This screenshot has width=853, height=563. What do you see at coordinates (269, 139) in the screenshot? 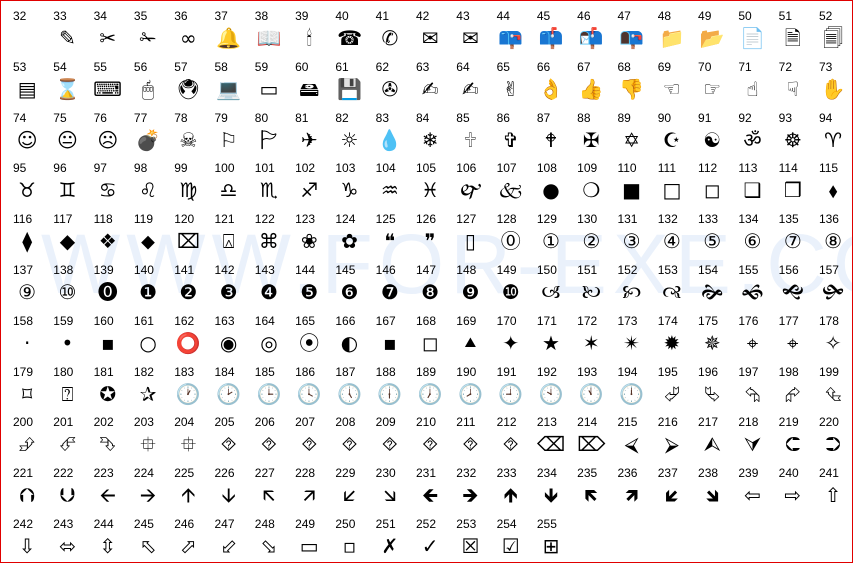
I see `symbol-glyph: 🏱` at bounding box center [269, 139].